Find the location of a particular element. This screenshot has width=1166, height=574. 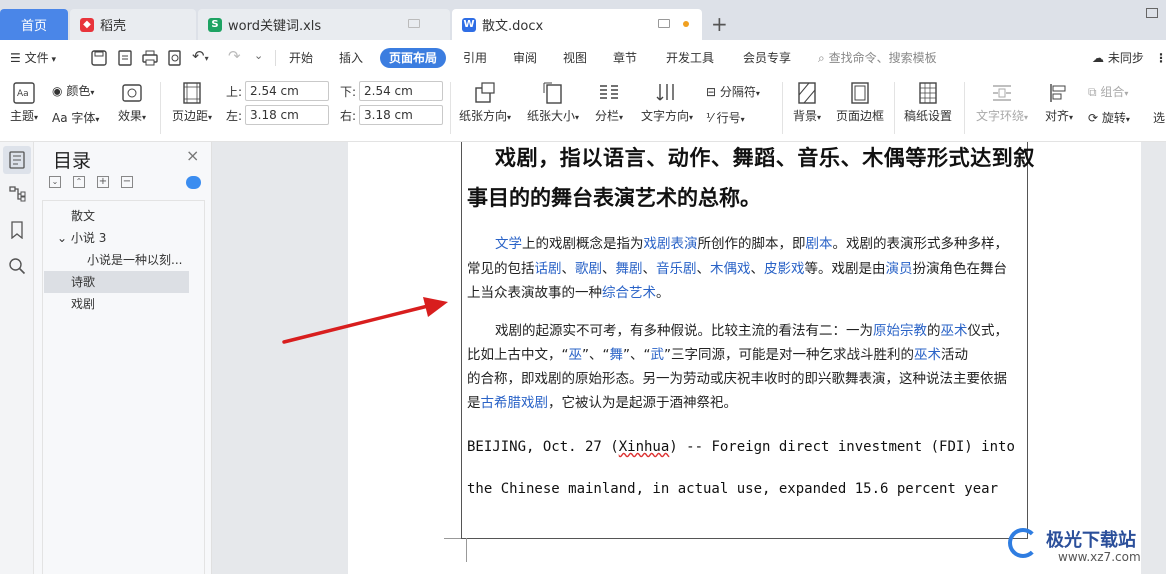

color-button: ◉ 颜色▾ is located at coordinates (73, 90).